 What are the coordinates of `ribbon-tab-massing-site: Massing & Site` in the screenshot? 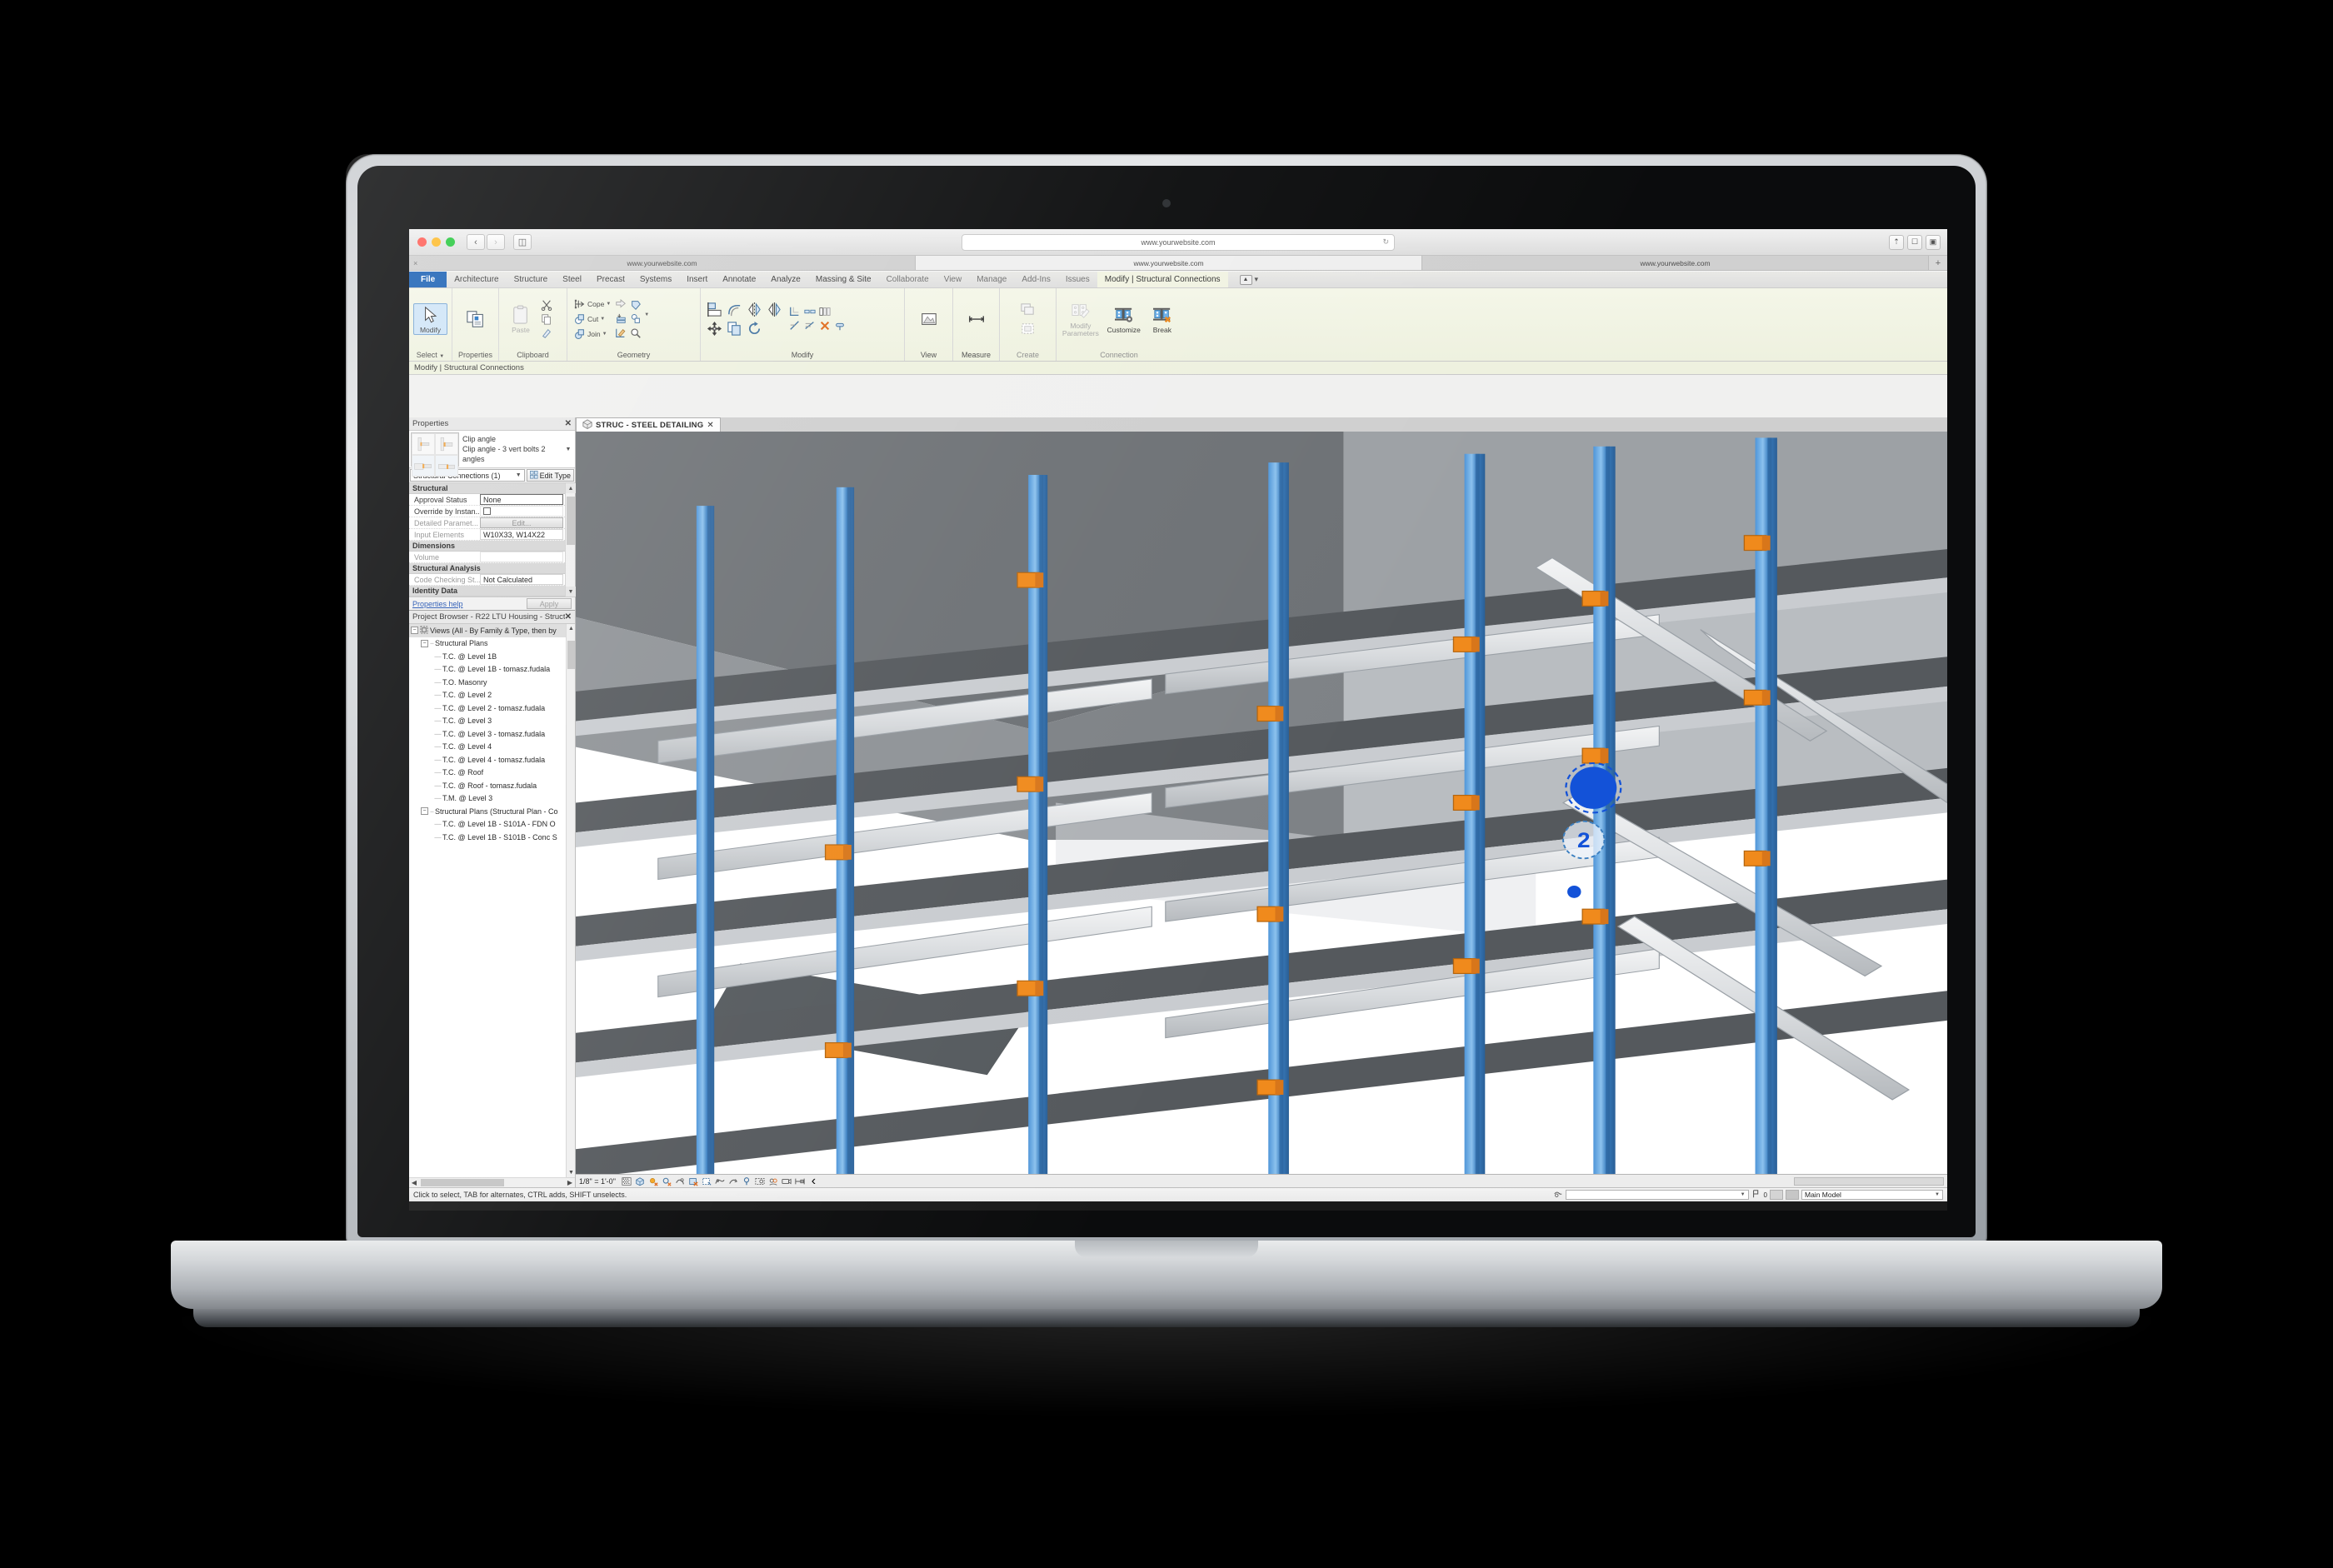 It's located at (843, 279).